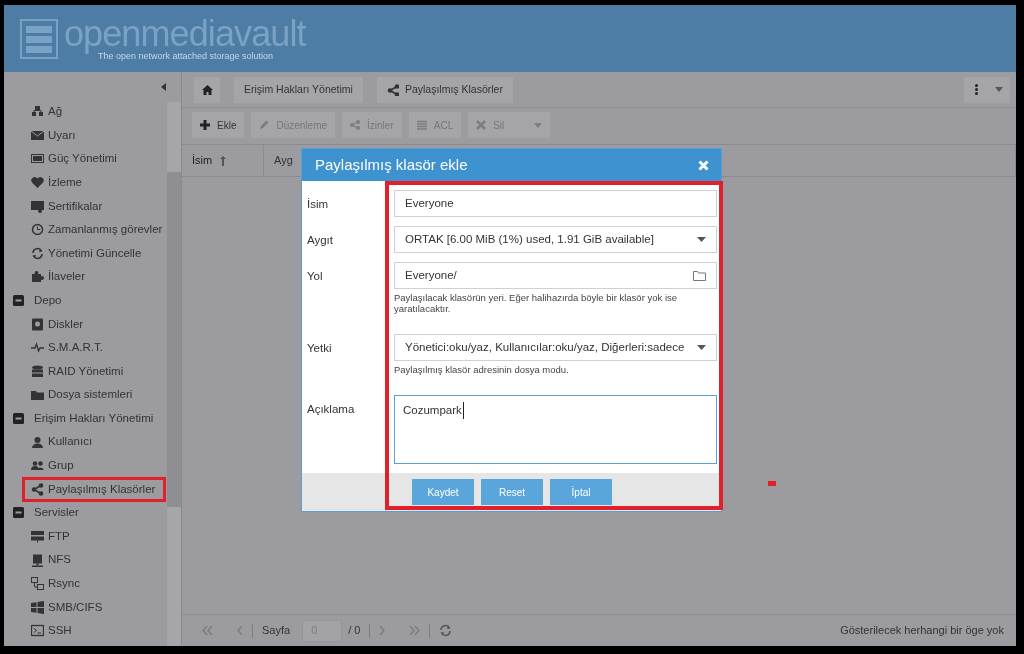 Image resolution: width=1024 pixels, height=654 pixels. What do you see at coordinates (85, 536) in the screenshot?
I see `sidebar-item: FTP` at bounding box center [85, 536].